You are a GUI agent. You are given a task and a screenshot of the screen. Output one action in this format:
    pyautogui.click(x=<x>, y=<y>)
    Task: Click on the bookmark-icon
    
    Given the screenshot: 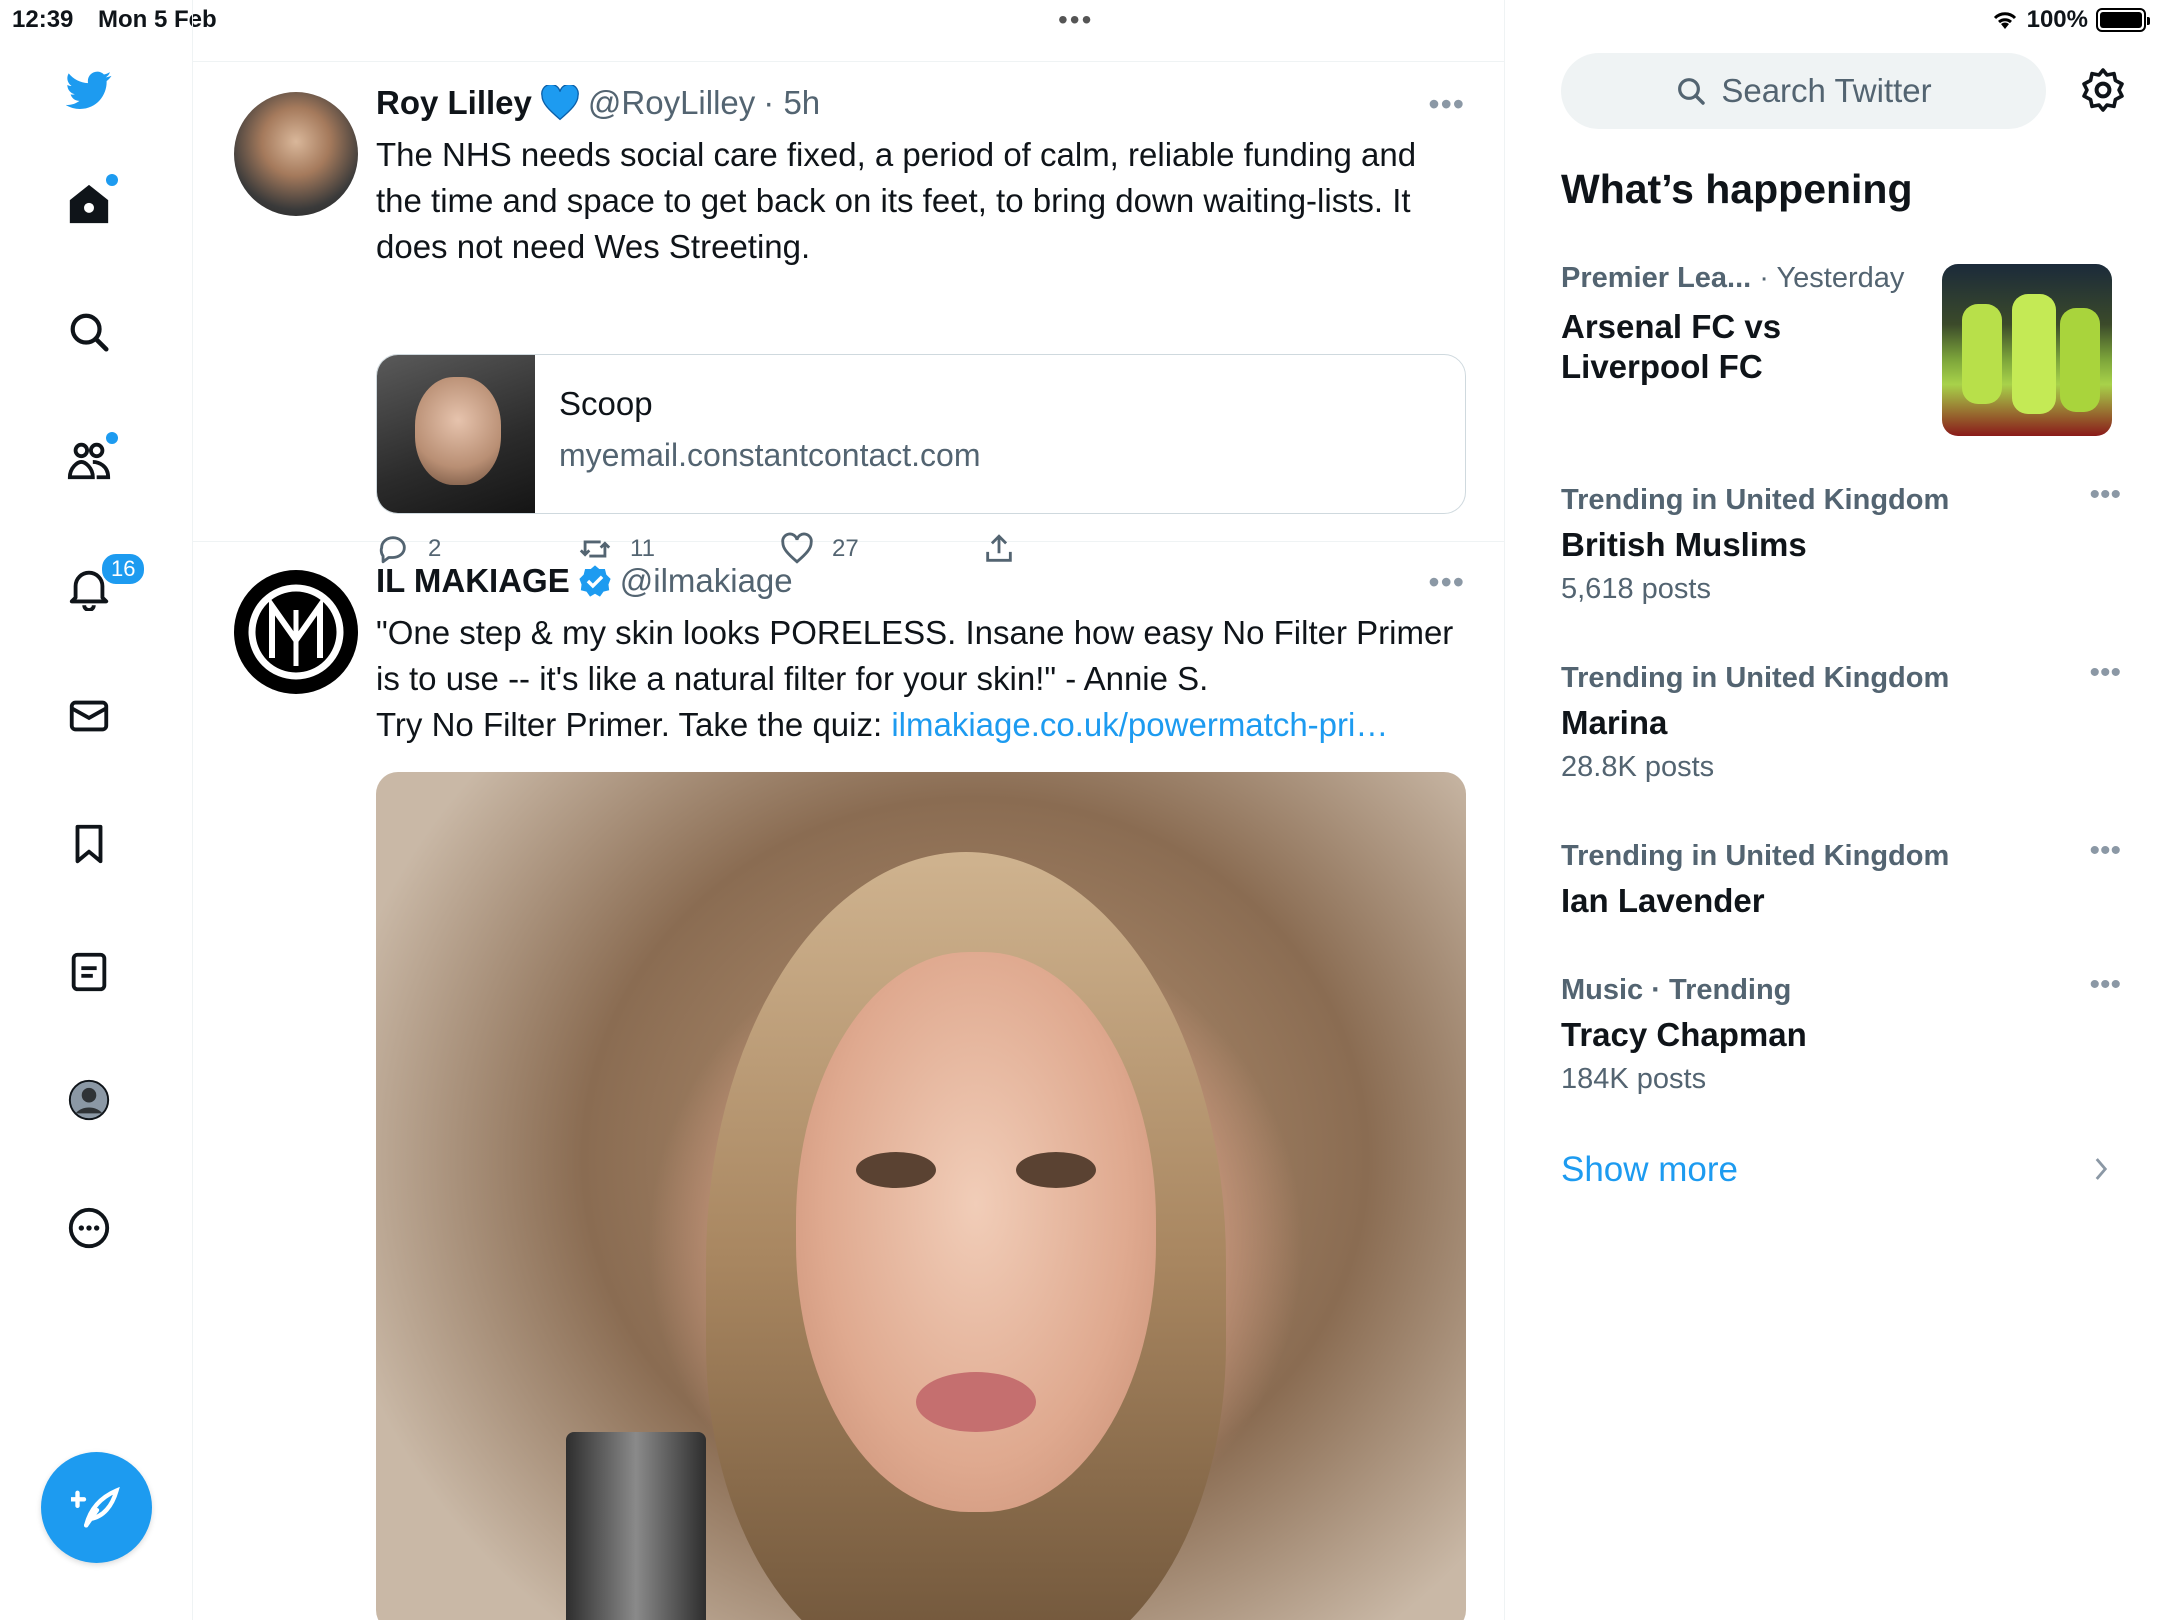 What is the action you would take?
    pyautogui.click(x=89, y=844)
    